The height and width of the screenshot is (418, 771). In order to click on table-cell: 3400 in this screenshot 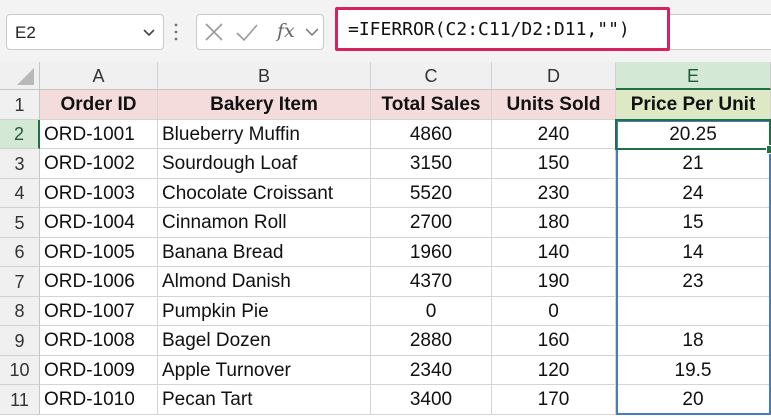, I will do `click(431, 400)`.